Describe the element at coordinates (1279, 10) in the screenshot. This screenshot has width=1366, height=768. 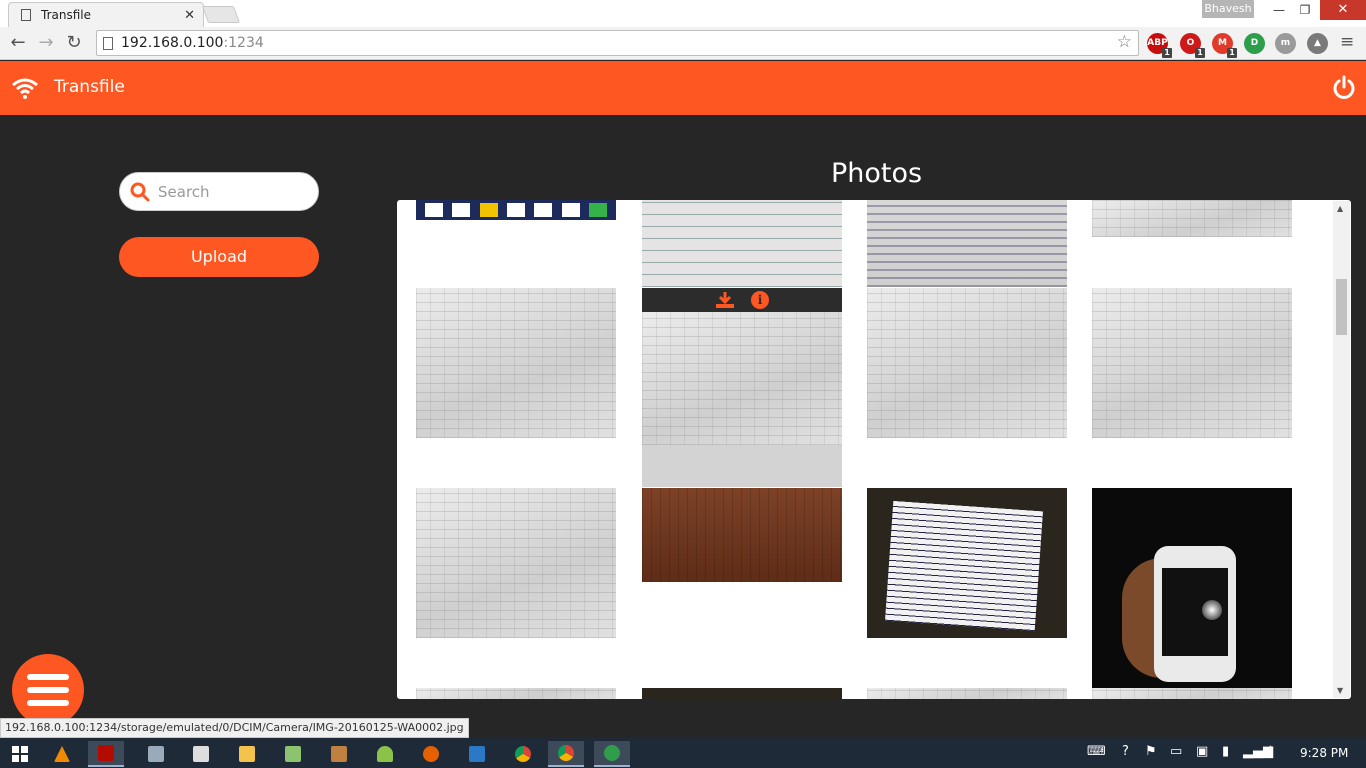
I see `minimize-button: —` at that location.